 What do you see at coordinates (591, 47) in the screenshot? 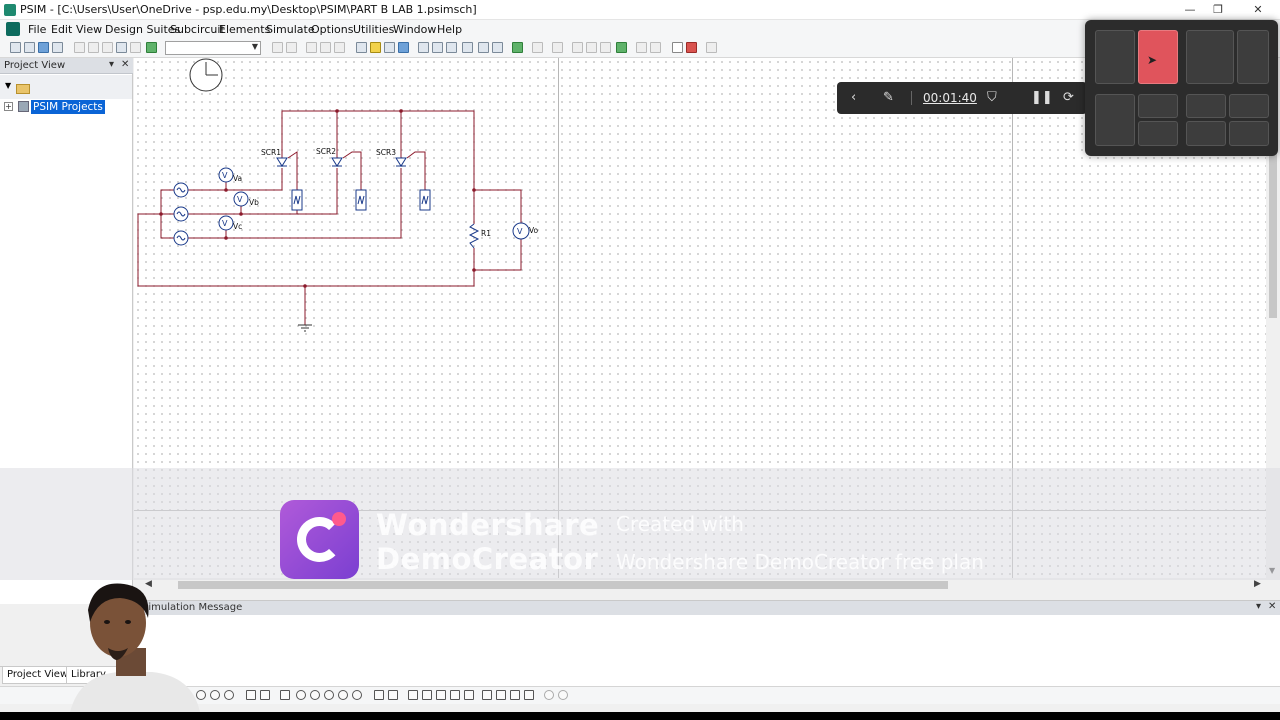
I see `run-icon` at bounding box center [591, 47].